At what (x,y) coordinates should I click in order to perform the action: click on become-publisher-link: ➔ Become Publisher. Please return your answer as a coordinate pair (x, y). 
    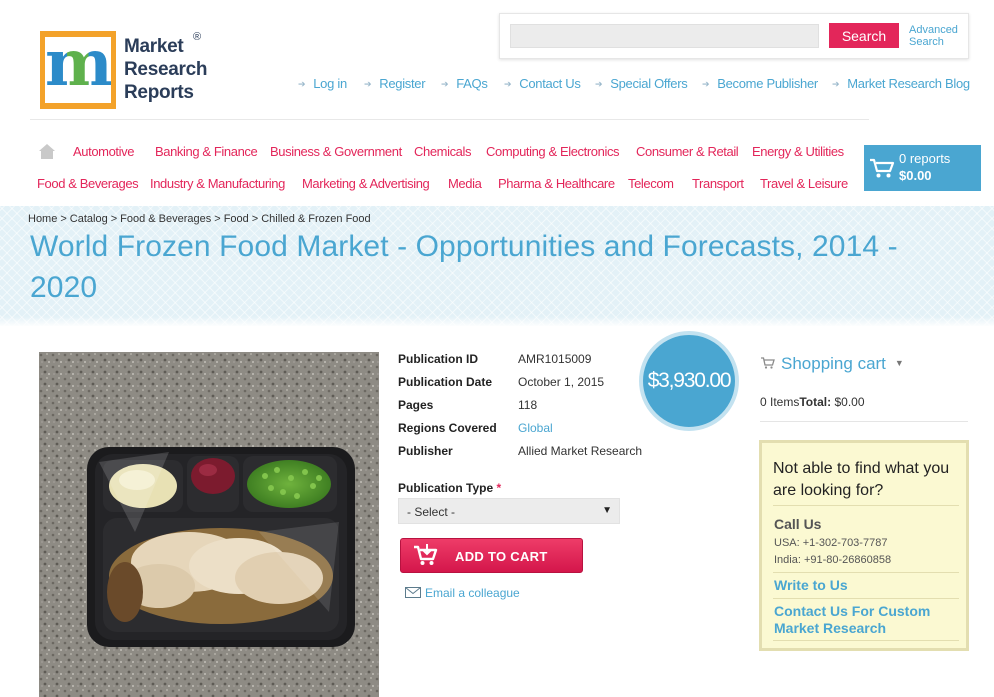
    Looking at the image, I should click on (760, 83).